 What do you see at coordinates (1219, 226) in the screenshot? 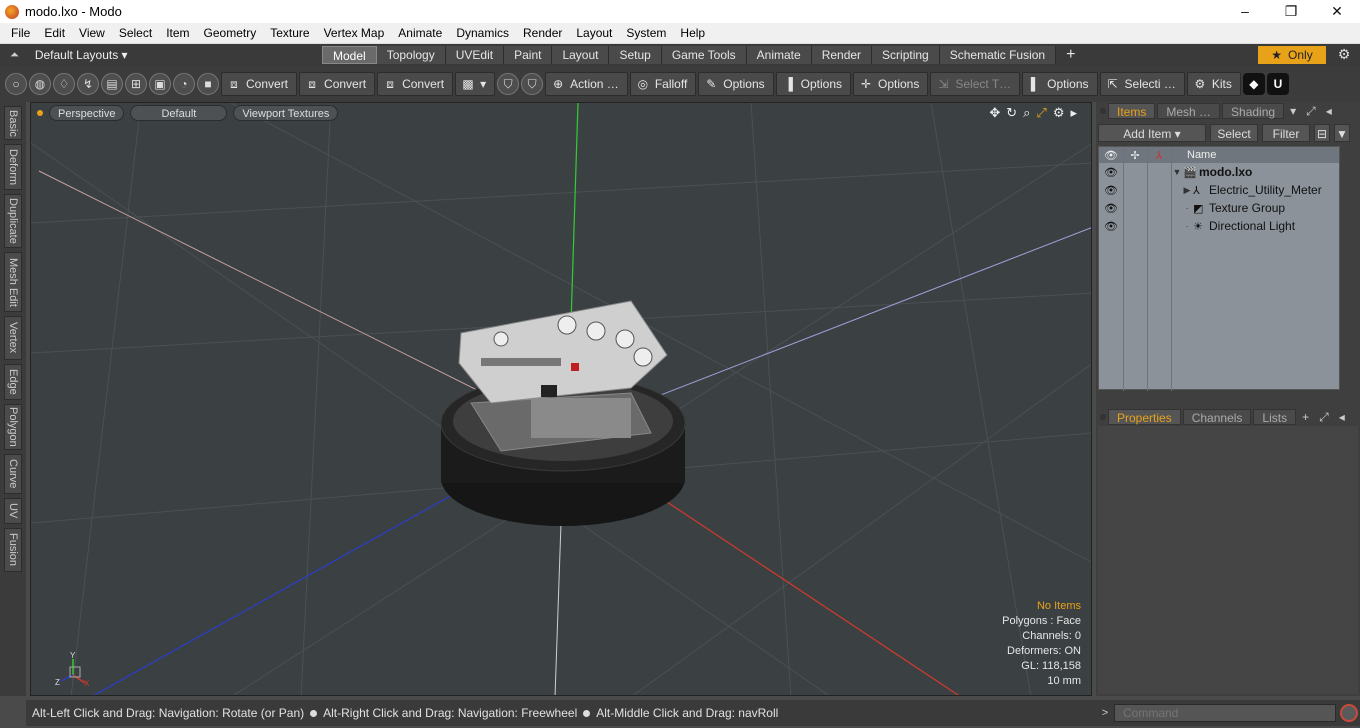
I see `tree-row: 👁 · ☀ Directional Light` at bounding box center [1219, 226].